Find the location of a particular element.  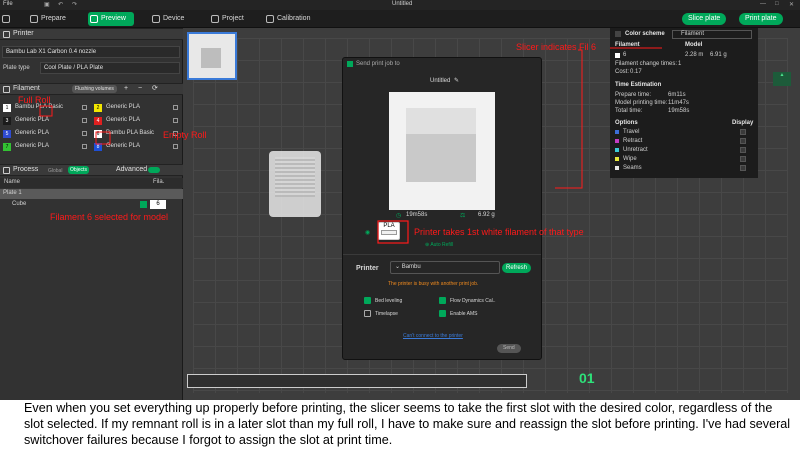

filament-slot-3: 3 Generic PLA is located at coordinates (45, 120).